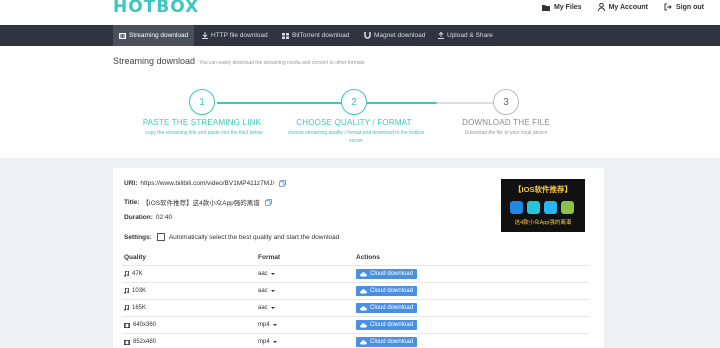  I want to click on table-row: 47K aac Cloud download, so click(355, 273).